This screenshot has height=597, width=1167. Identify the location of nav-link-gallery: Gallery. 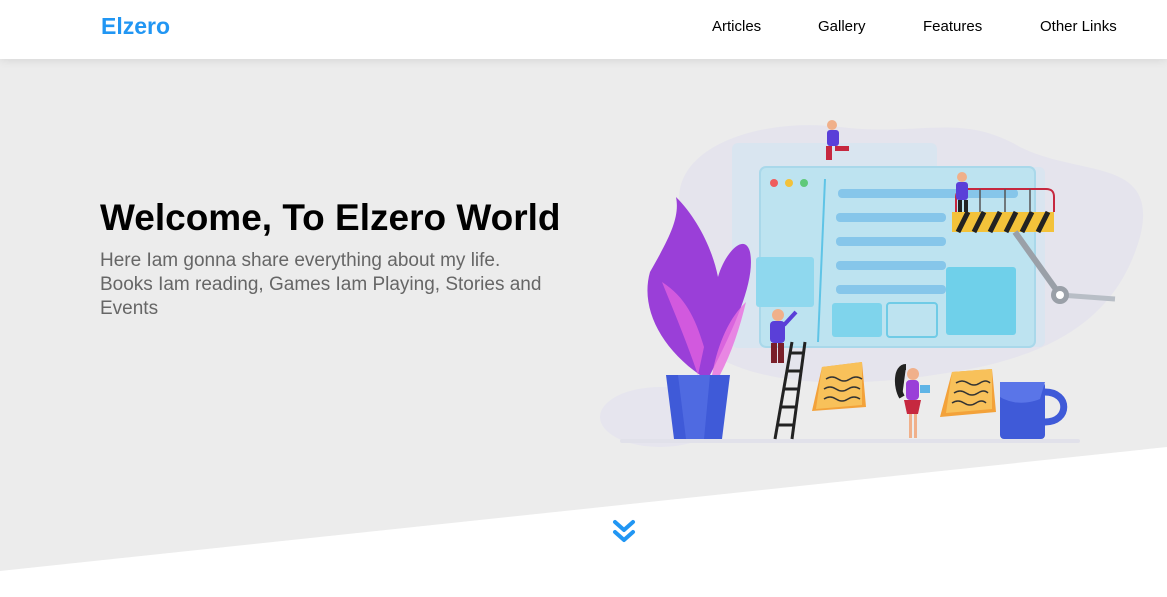
(842, 26).